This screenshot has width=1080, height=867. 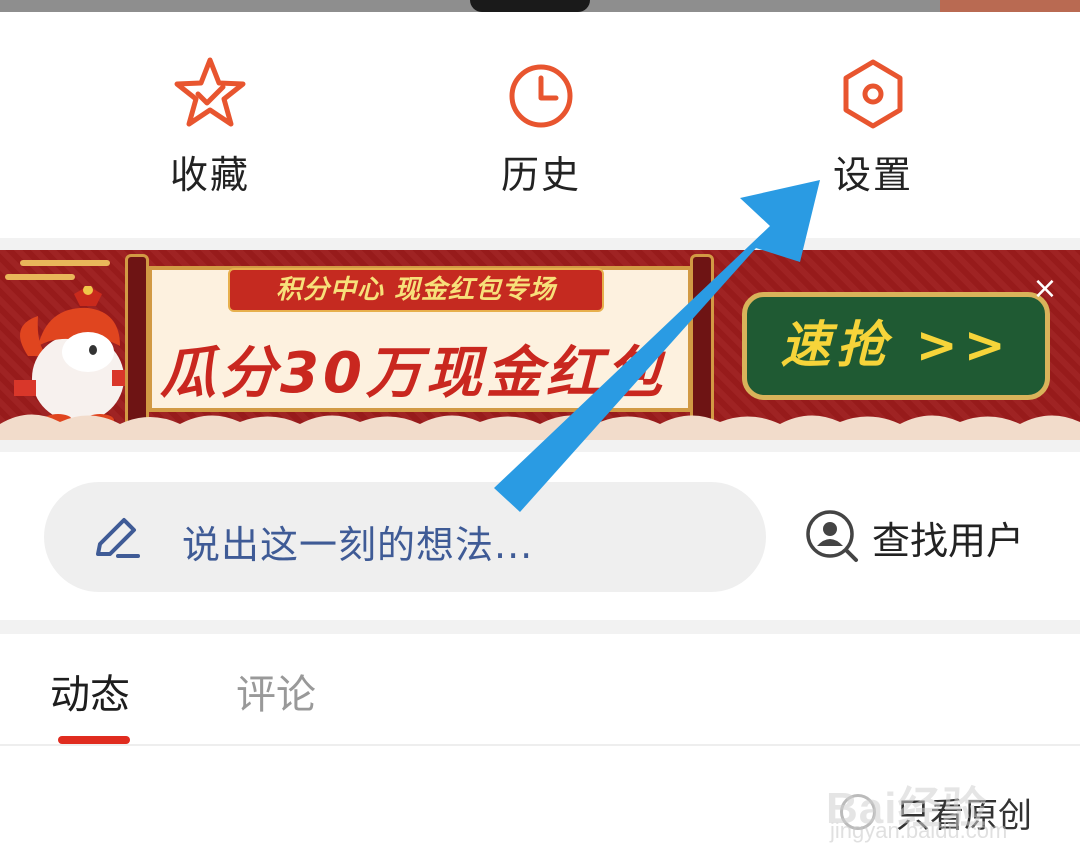 I want to click on banner-badge: 积分中心 现金红包专场, so click(x=416, y=290).